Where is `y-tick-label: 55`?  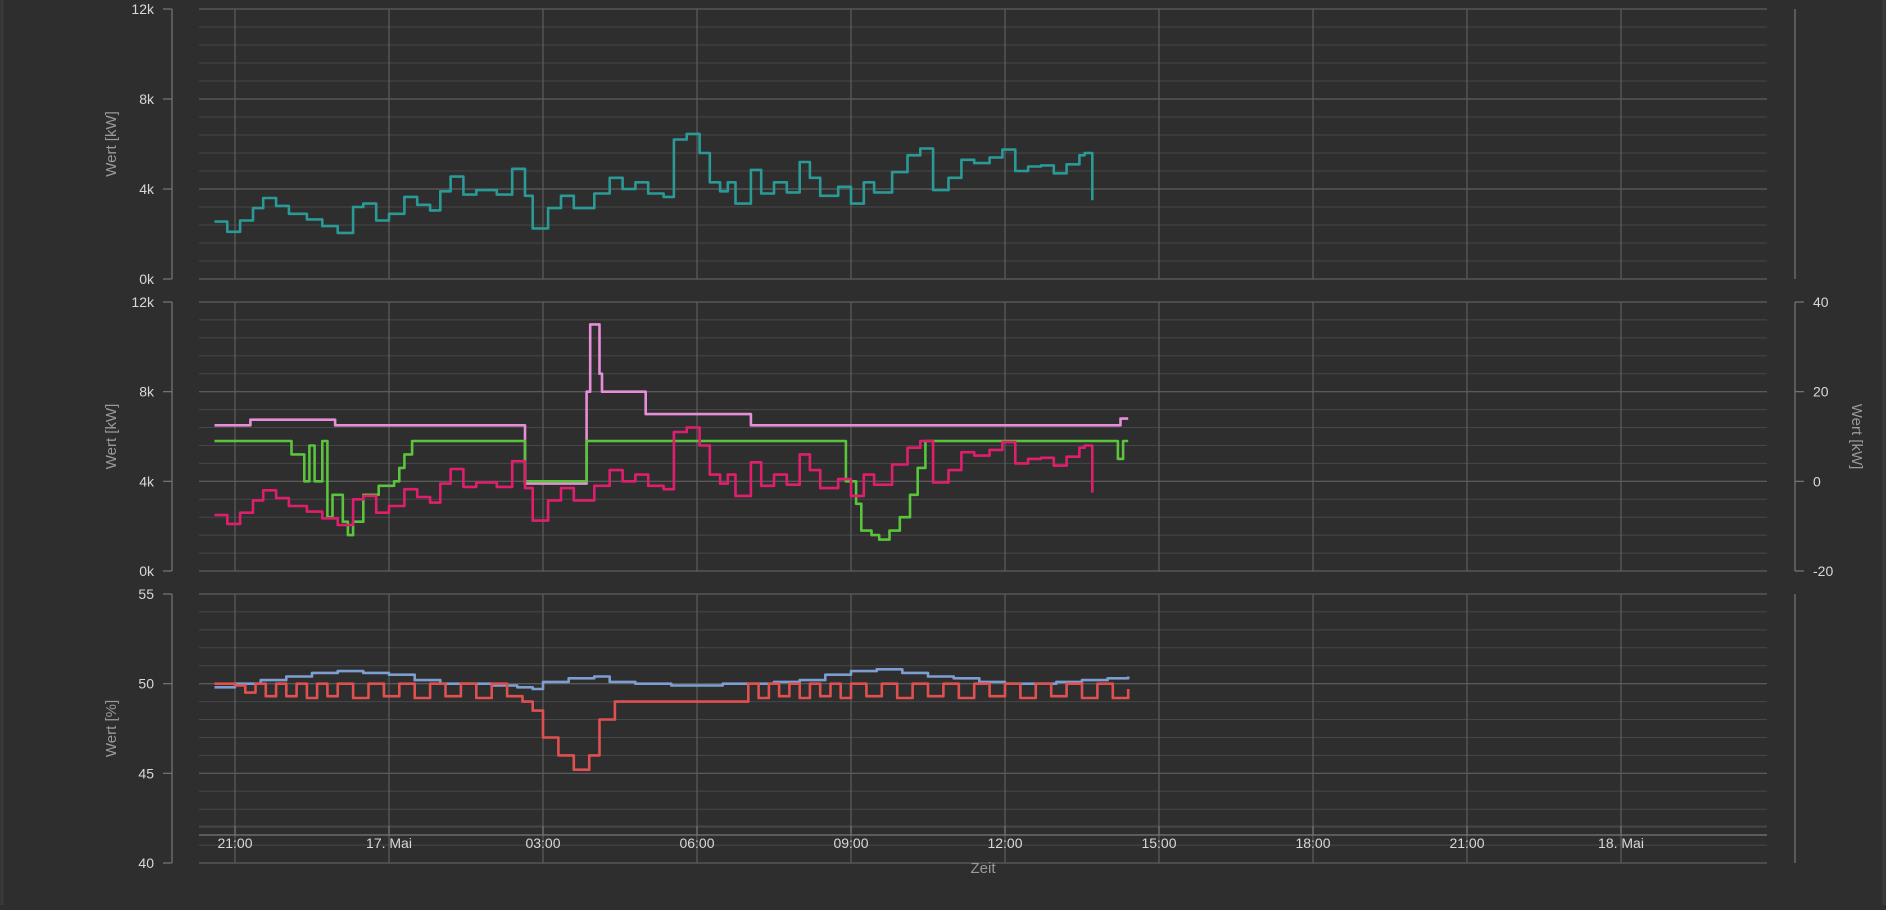 y-tick-label: 55 is located at coordinates (146, 594).